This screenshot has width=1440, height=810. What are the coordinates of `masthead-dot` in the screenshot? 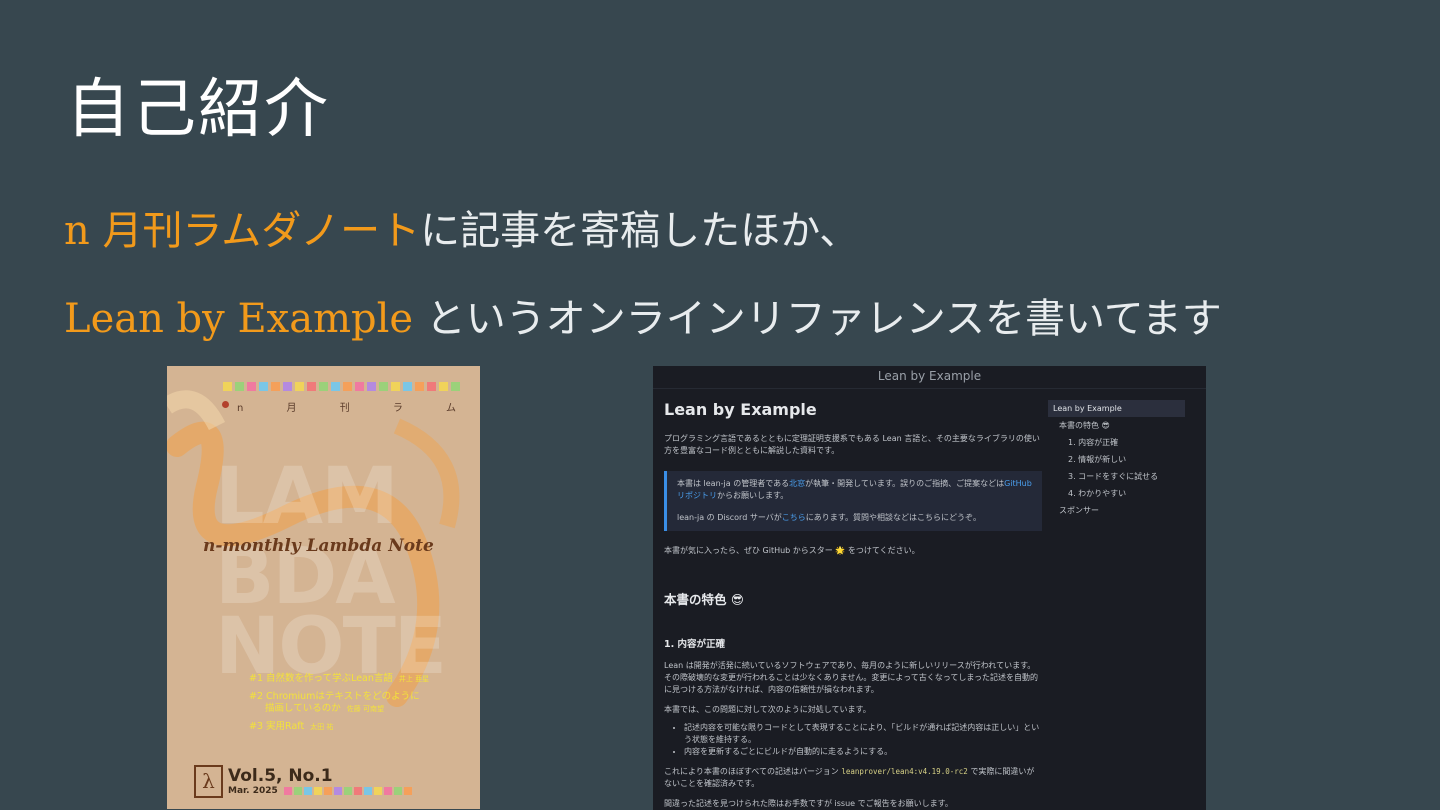 It's located at (225, 404).